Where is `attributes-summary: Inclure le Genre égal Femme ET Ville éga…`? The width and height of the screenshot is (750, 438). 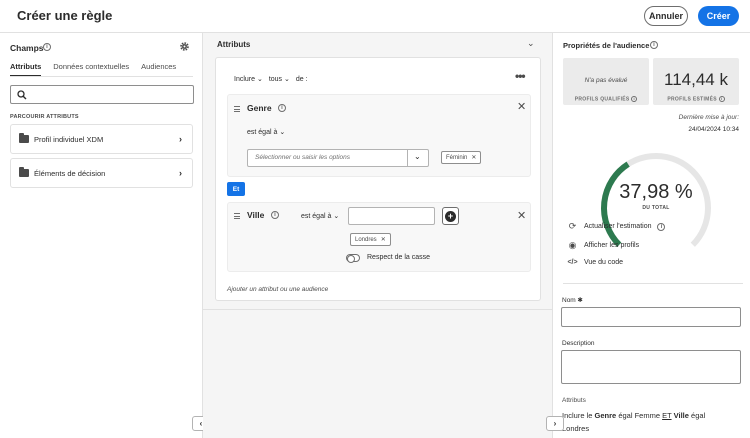 attributes-summary: Inclure le Genre égal Femme ET Ville éga… is located at coordinates (647, 422).